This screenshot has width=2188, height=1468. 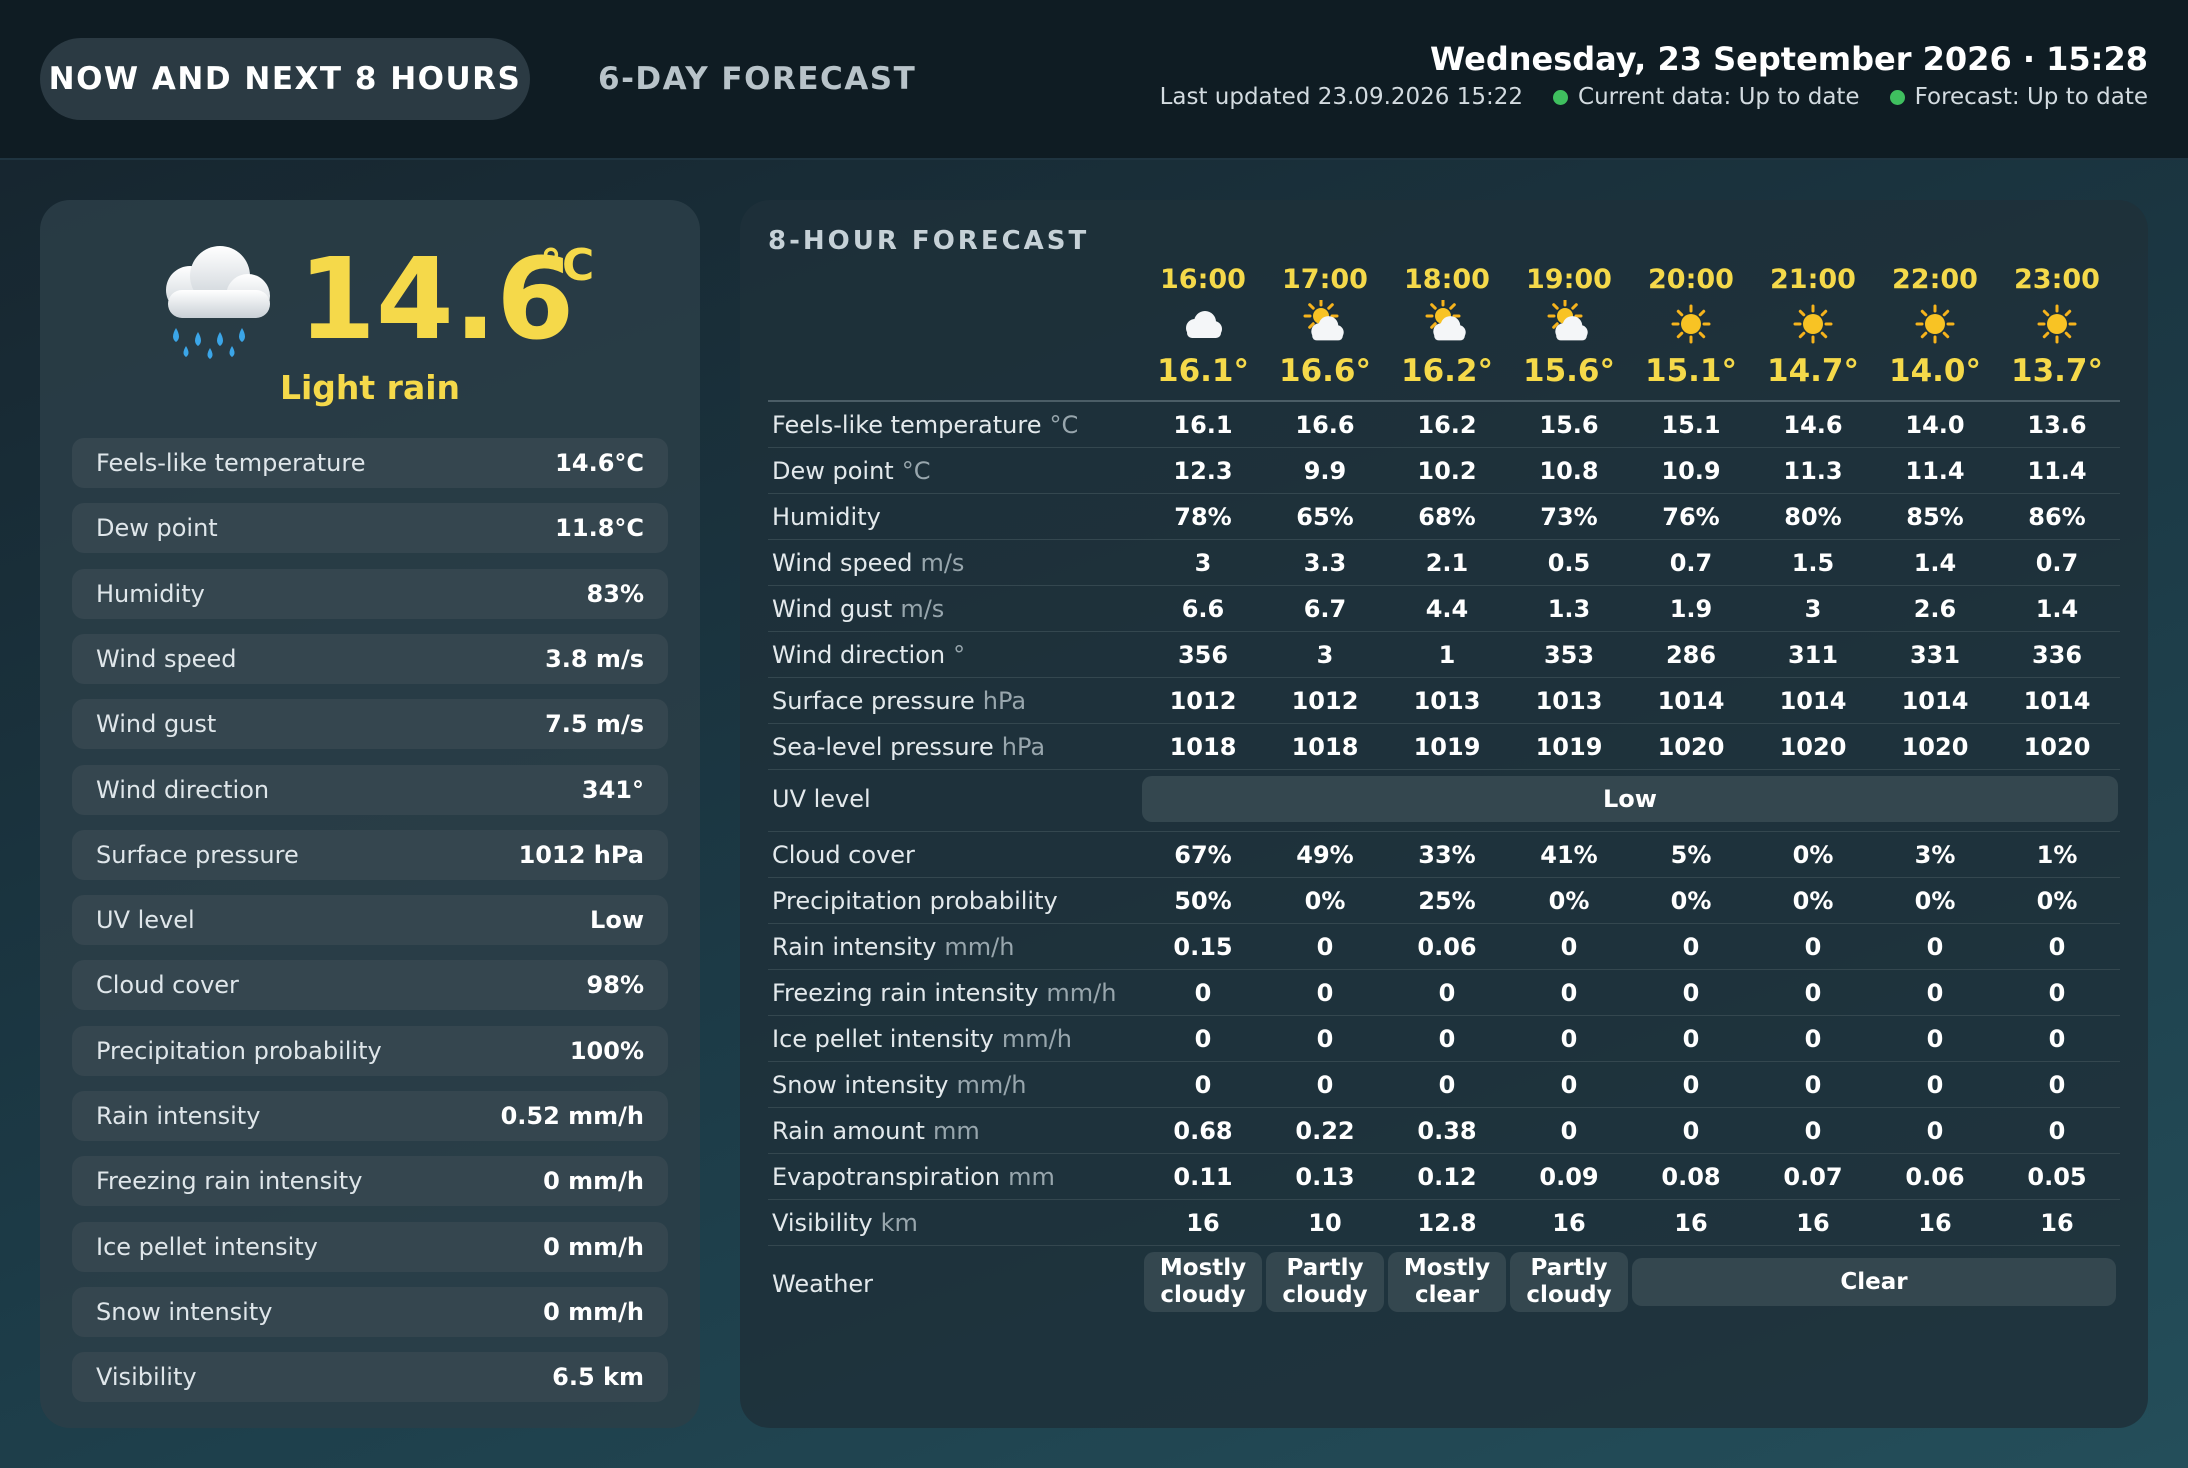 What do you see at coordinates (370, 1246) in the screenshot?
I see `metric-row-ice-pellet-intensity: Ice pellet intensity 0 mm/h` at bounding box center [370, 1246].